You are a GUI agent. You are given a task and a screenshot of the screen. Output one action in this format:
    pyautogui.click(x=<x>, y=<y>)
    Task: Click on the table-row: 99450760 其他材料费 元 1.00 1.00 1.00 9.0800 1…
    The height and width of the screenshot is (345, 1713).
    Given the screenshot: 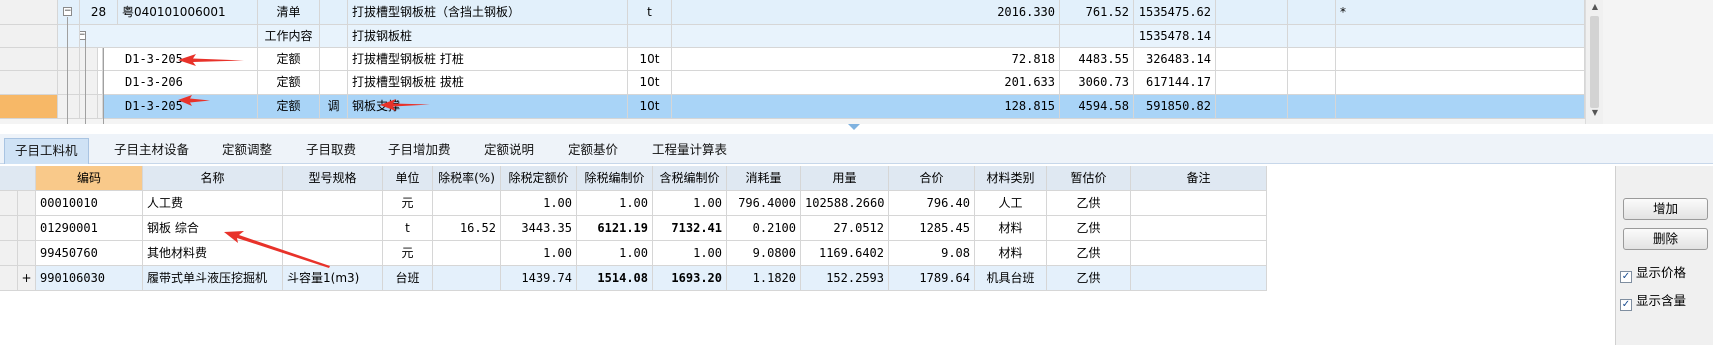 What is the action you would take?
    pyautogui.click(x=633, y=253)
    